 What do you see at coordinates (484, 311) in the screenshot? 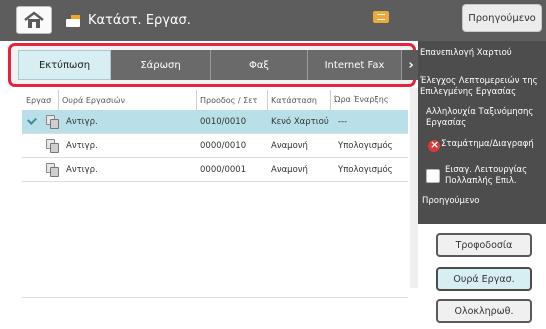
I see `completed-jobs-button: Ολοκληρωθ.` at bounding box center [484, 311].